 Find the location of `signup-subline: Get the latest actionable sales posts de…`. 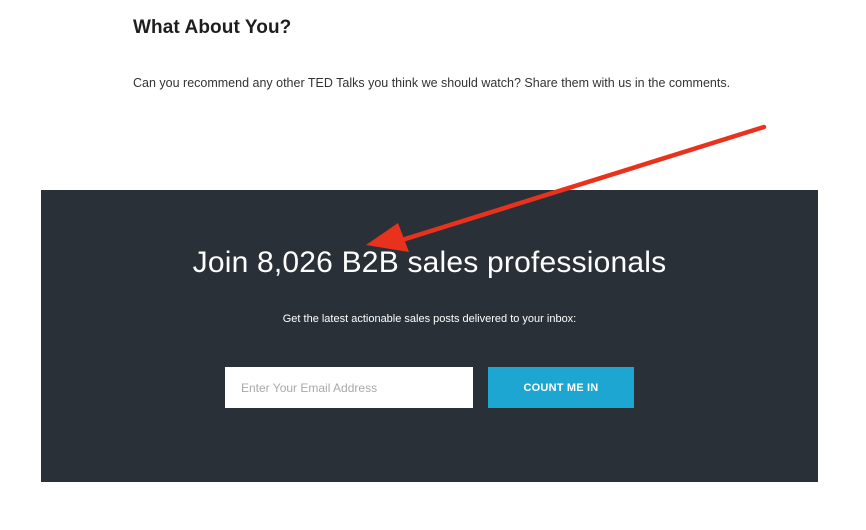

signup-subline: Get the latest actionable sales posts de… is located at coordinates (429, 319).